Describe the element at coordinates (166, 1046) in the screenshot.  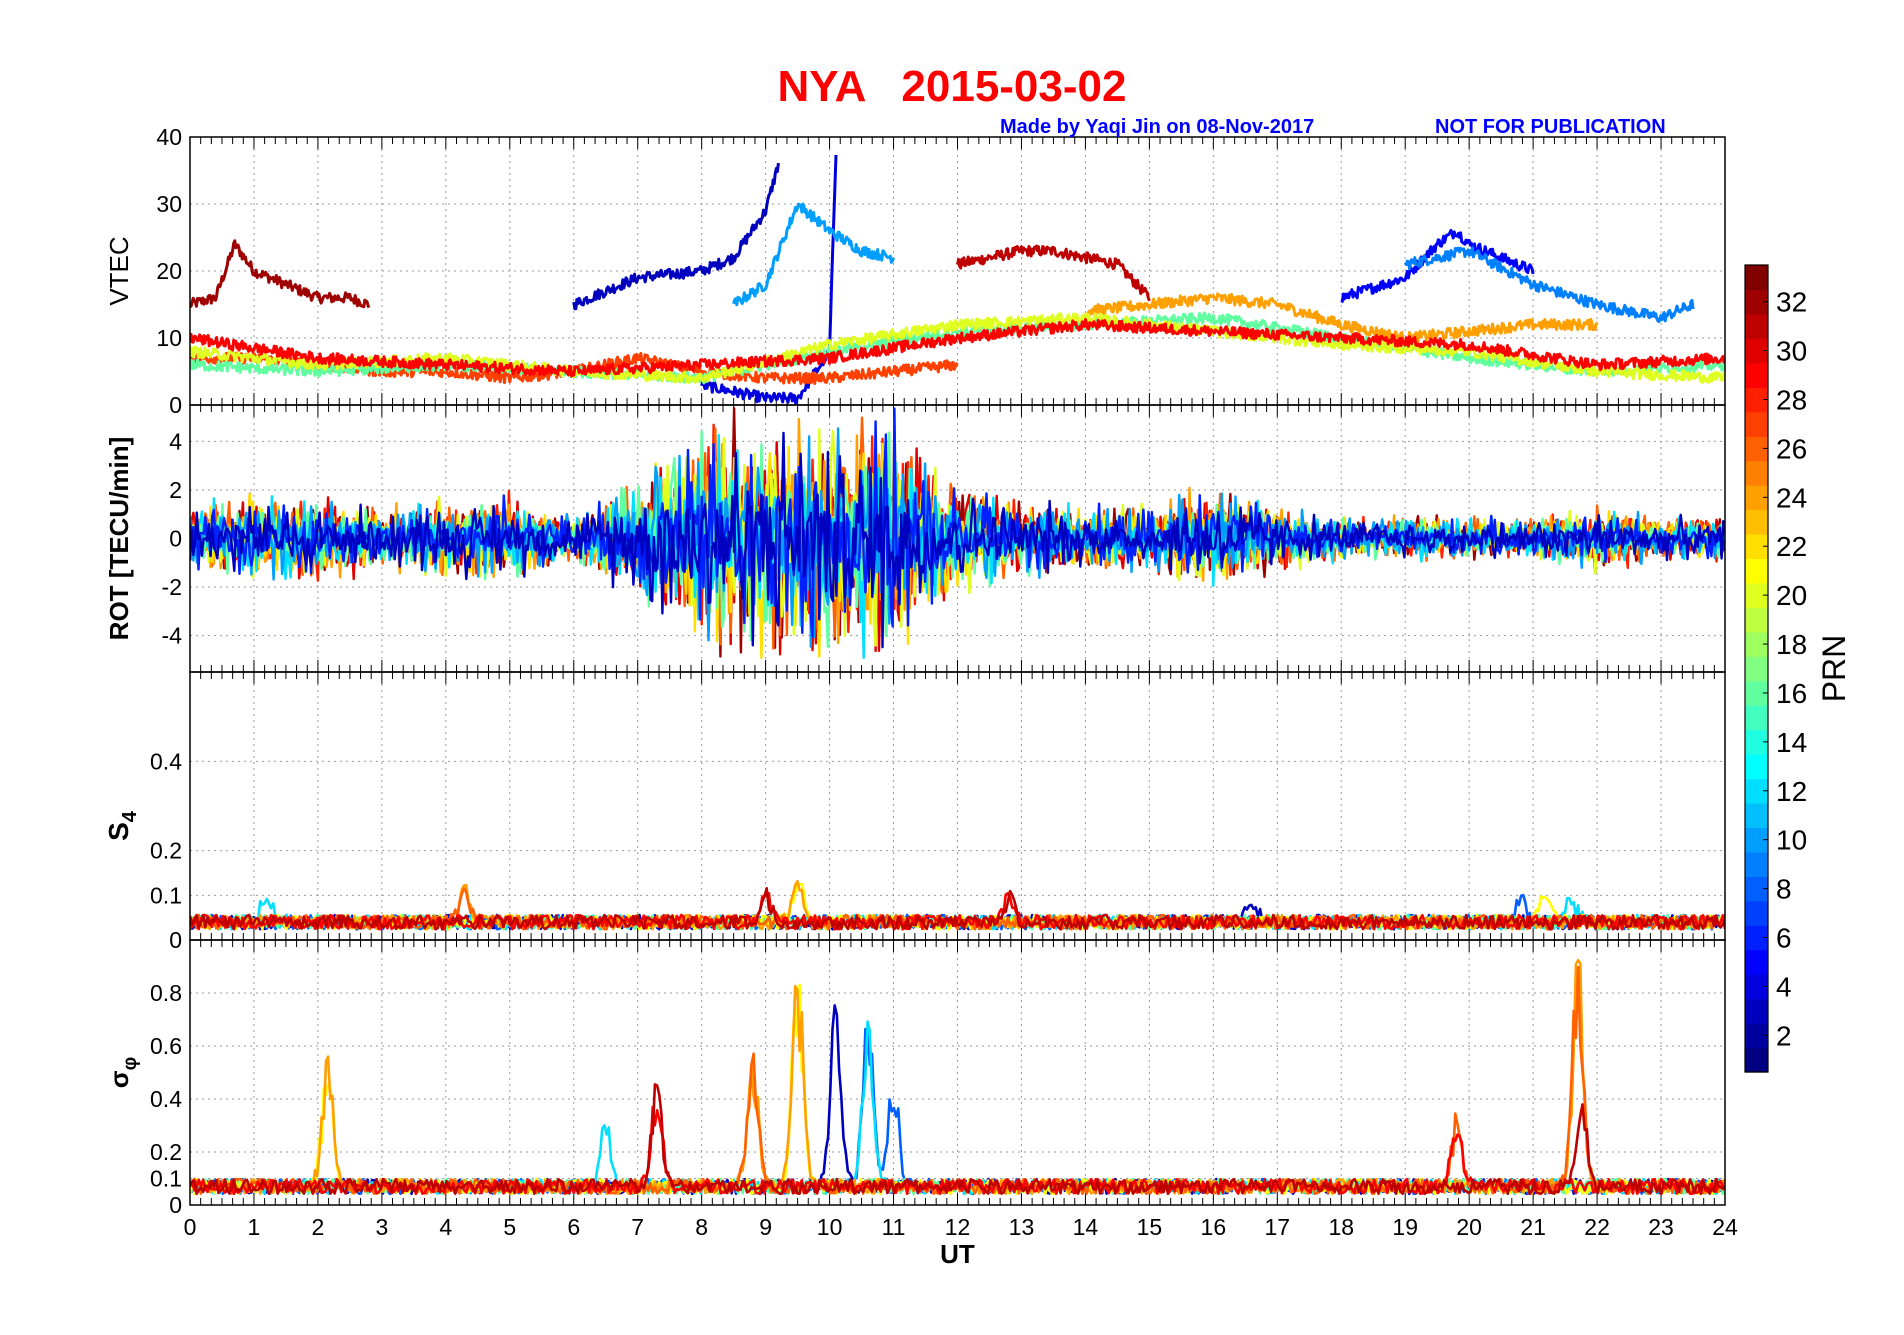
I see `y-tick-label: 0.6` at that location.